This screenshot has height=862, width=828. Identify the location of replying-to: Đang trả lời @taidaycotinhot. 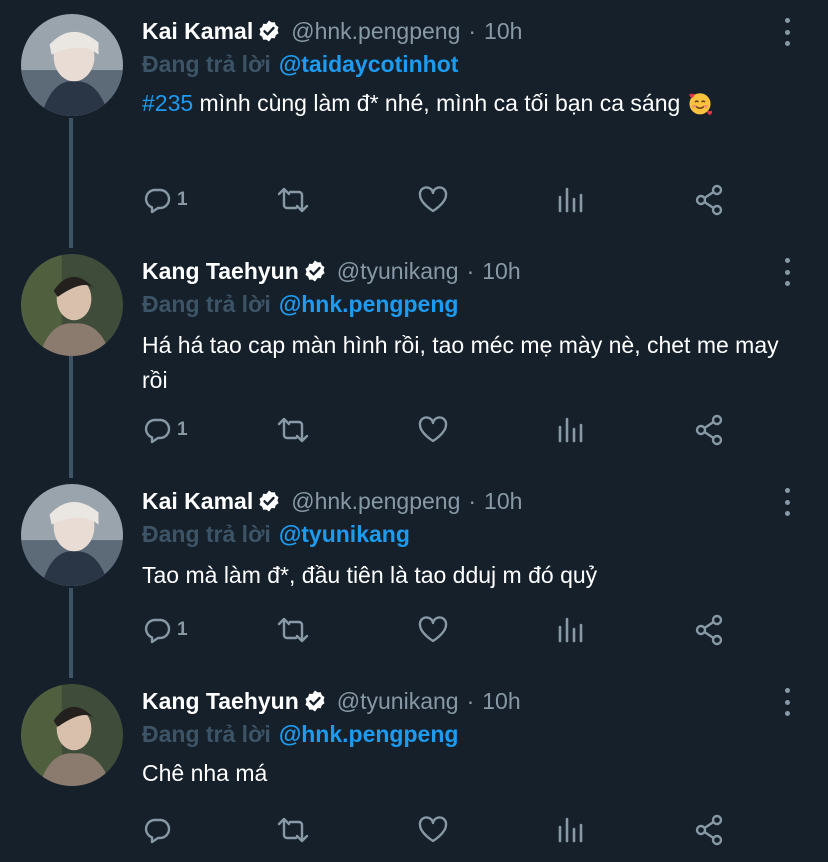
(300, 64).